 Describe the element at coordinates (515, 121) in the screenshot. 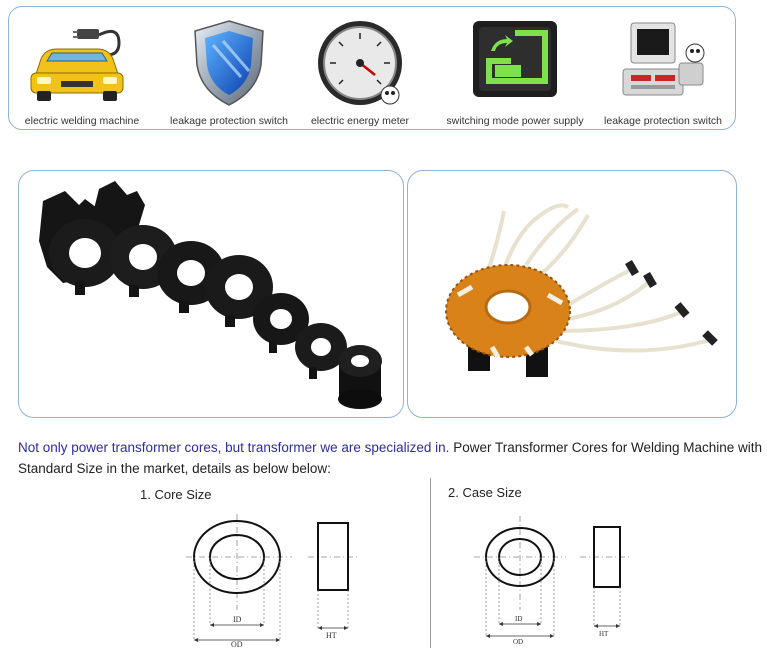

I see `application-label: switching mode power supply` at that location.